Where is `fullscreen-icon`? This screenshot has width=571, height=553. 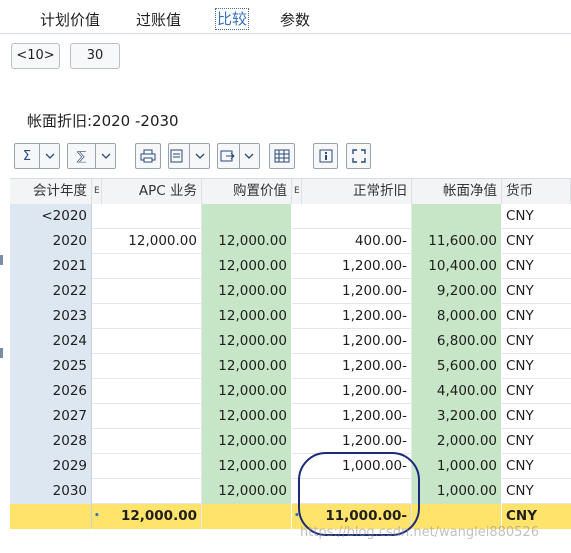 fullscreen-icon is located at coordinates (358, 156).